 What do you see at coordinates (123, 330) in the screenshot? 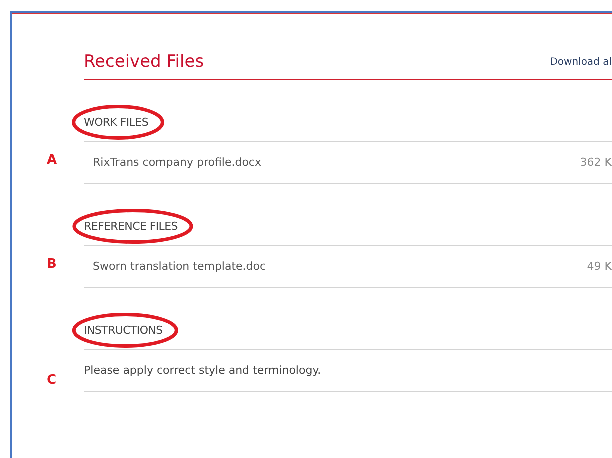
I see `section-heading: INSTRUCTIONS` at bounding box center [123, 330].